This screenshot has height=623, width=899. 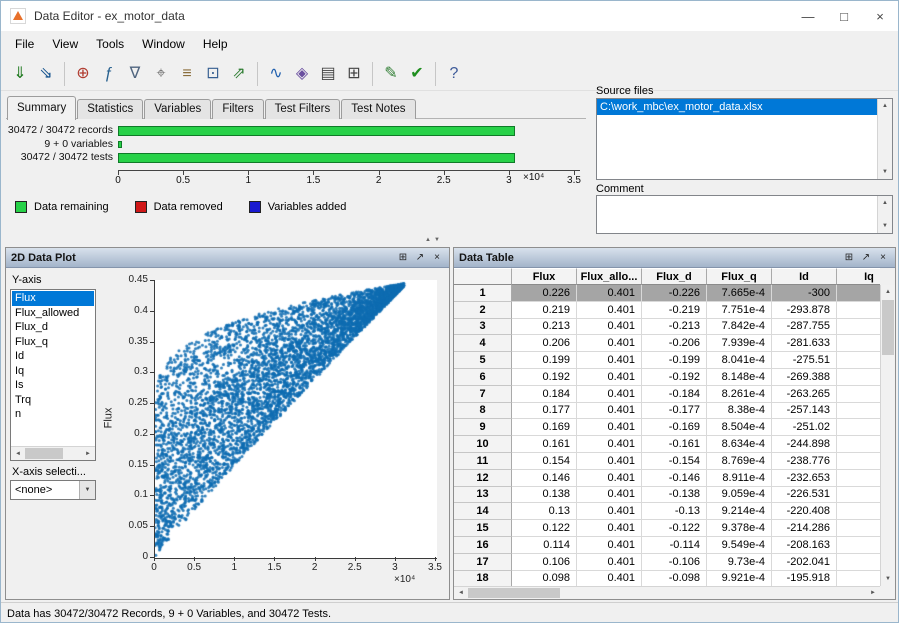 What do you see at coordinates (483, 528) in the screenshot?
I see `row-number-cell: 15` at bounding box center [483, 528].